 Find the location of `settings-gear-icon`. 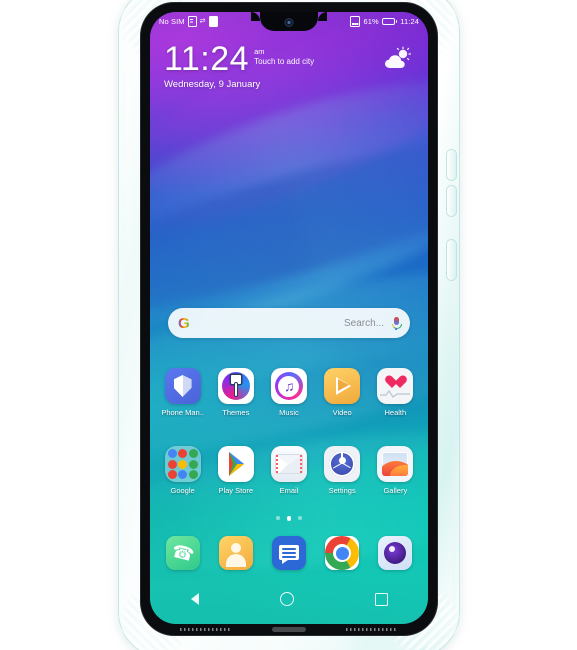

settings-gear-icon is located at coordinates (342, 464).